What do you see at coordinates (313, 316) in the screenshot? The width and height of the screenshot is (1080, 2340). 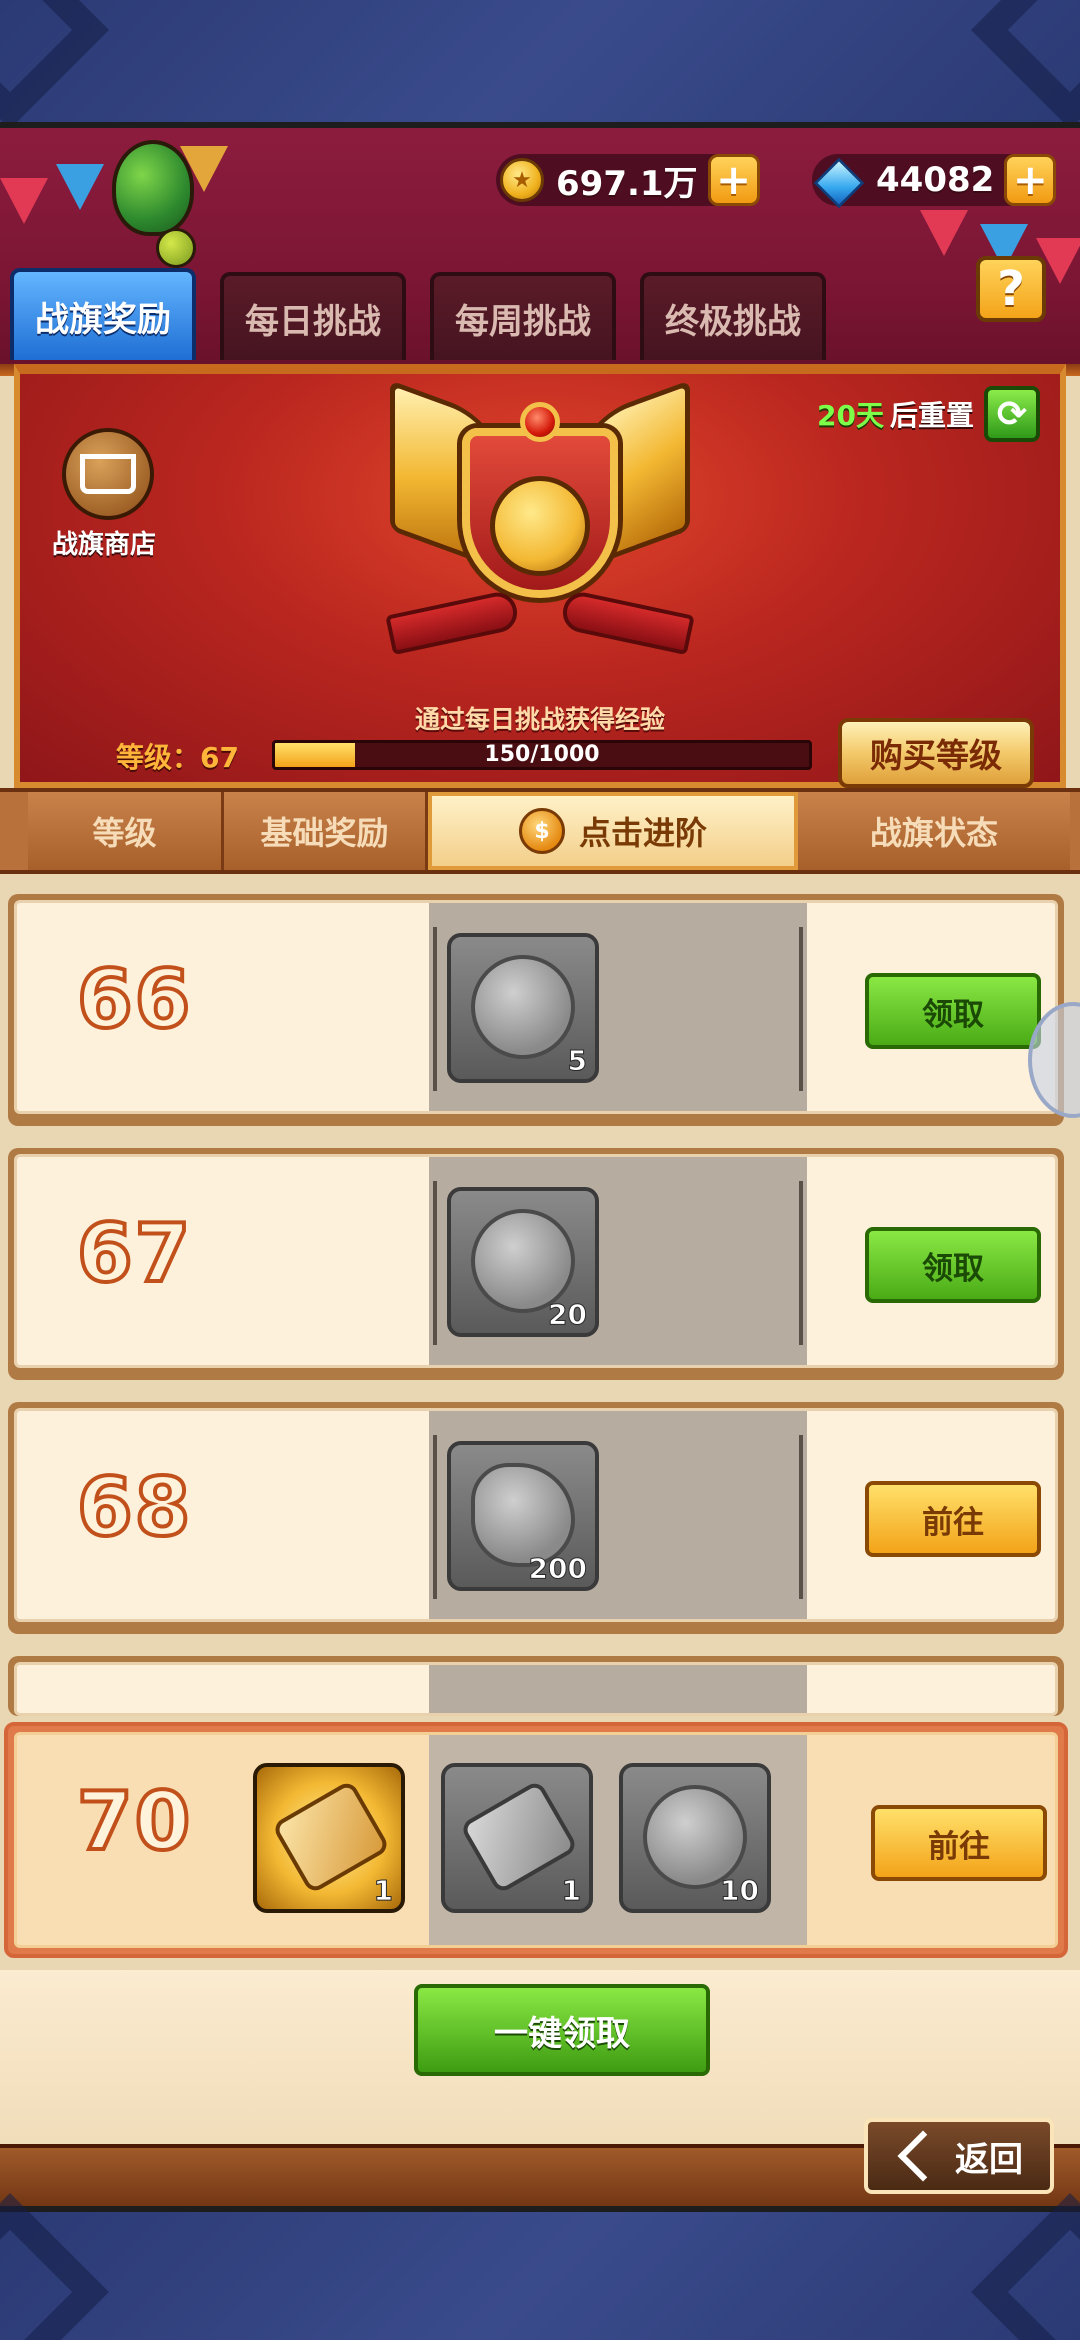 I see `tab-daily-challenge: 每日挑战` at bounding box center [313, 316].